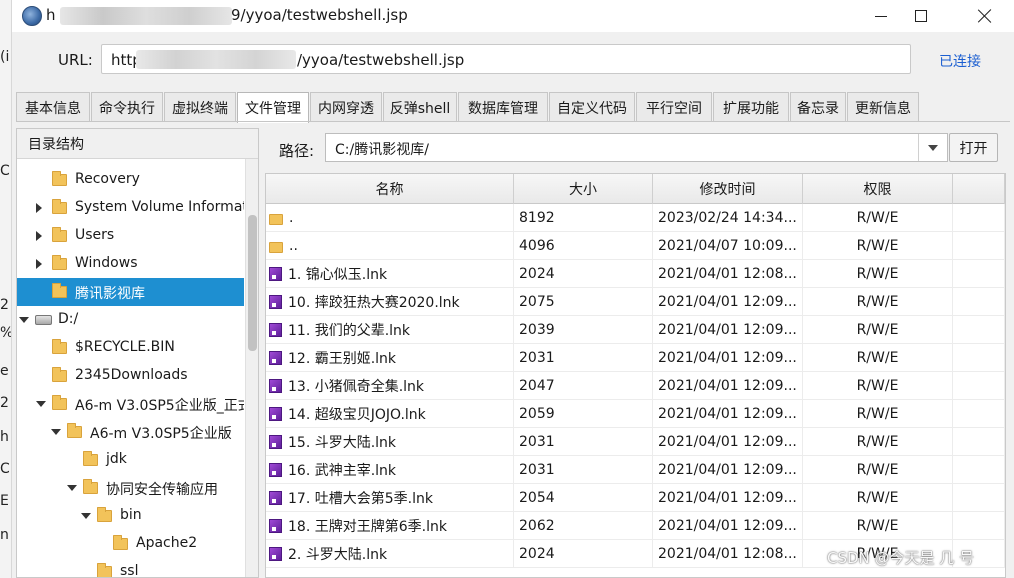 The height and width of the screenshot is (578, 1014). I want to click on tree-node: Windows, so click(130, 264).